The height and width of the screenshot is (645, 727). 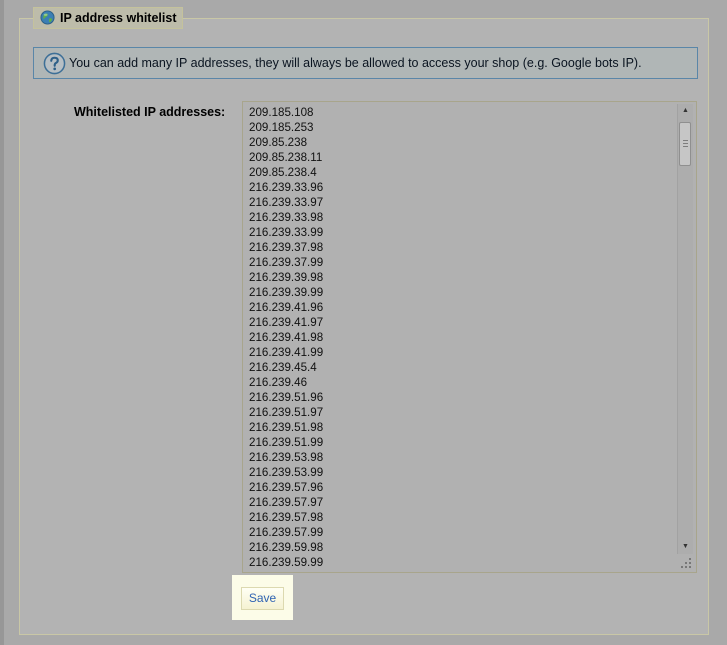 I want to click on page-edge, so click(x=2, y=322).